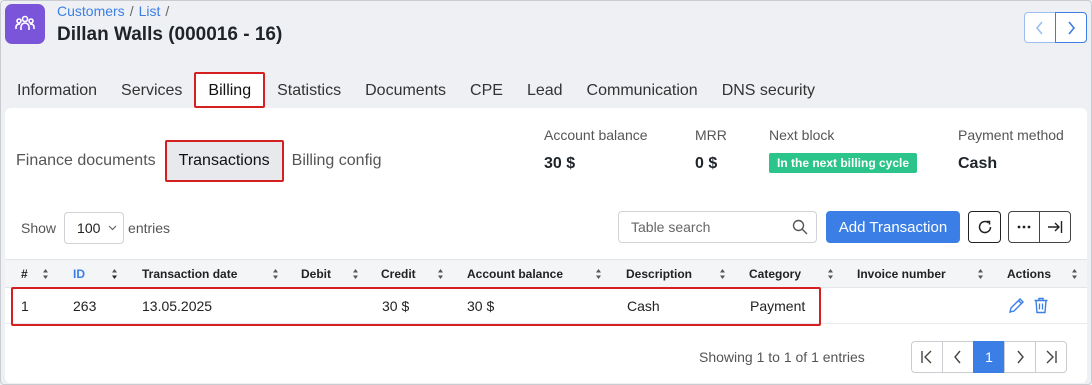 The width and height of the screenshot is (1092, 385). Describe the element at coordinates (170, 34) in the screenshot. I see `page-title: Dillan Walls (000016 - 16)` at that location.